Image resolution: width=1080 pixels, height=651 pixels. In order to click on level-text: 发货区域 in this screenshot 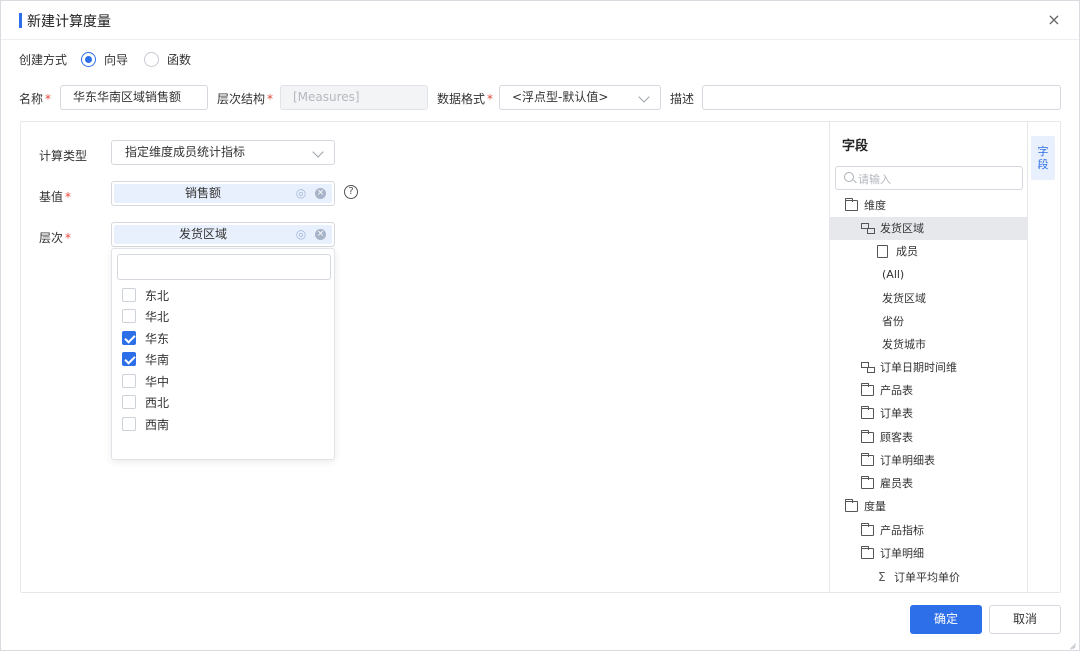, I will do `click(202, 234)`.